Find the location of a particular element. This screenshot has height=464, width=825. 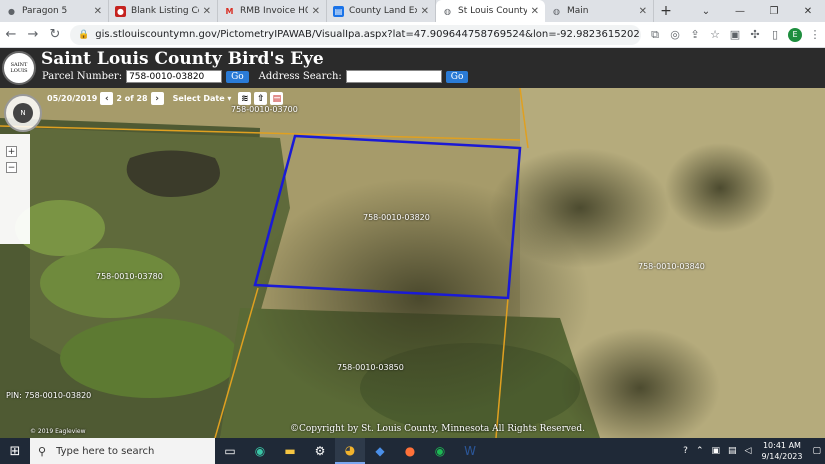

search-placeholder: Type here to search is located at coordinates (105, 451).